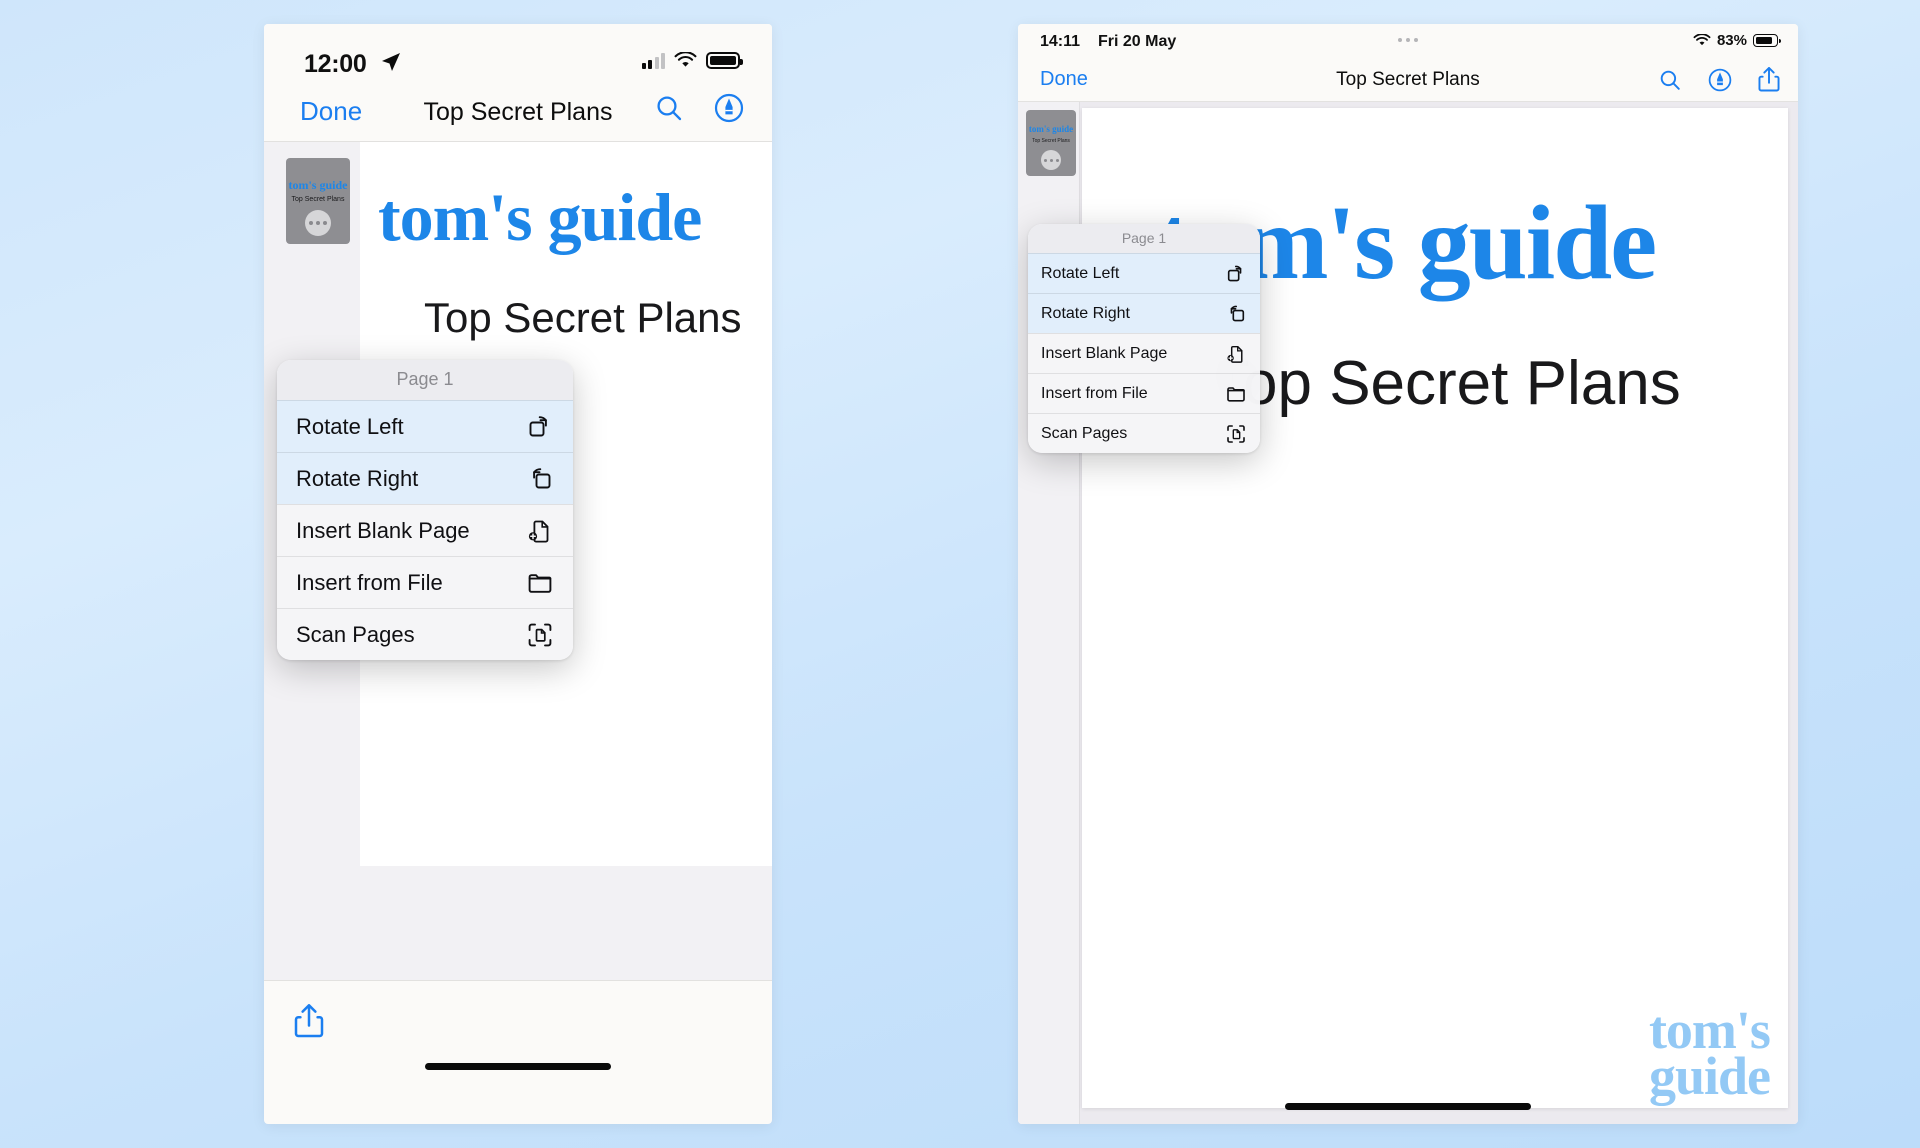 This screenshot has width=1920, height=1148. What do you see at coordinates (1060, 41) in the screenshot?
I see `tablet-status-time: 14:11` at bounding box center [1060, 41].